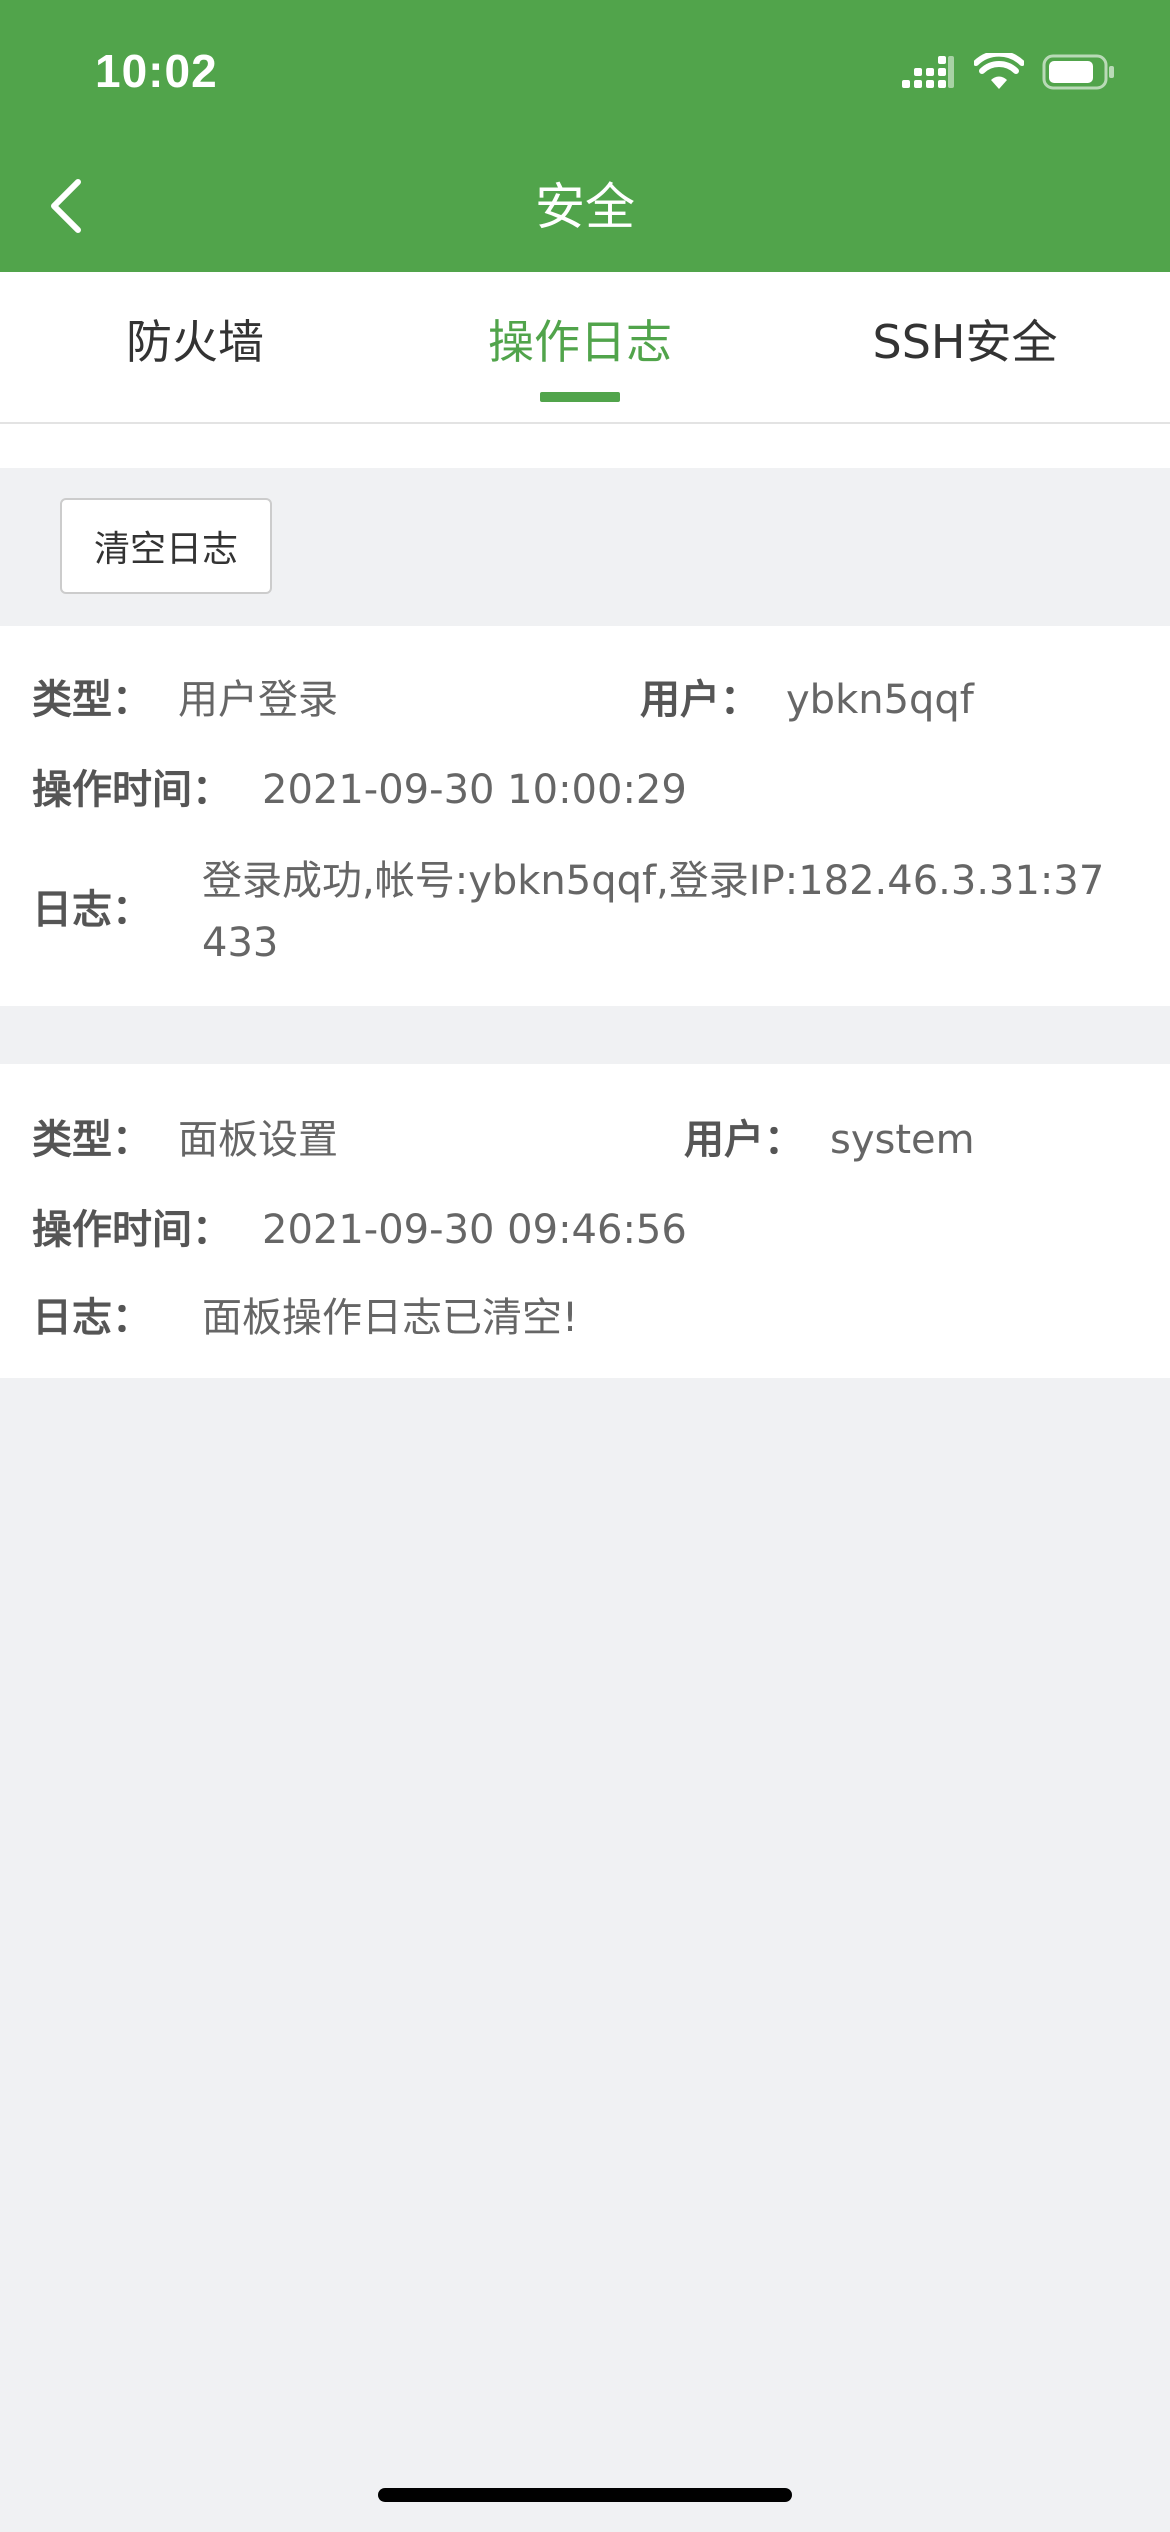 Image resolution: width=1170 pixels, height=2532 pixels. Describe the element at coordinates (965, 342) in the screenshot. I see `tab-ssh-security: SSH安全` at that location.